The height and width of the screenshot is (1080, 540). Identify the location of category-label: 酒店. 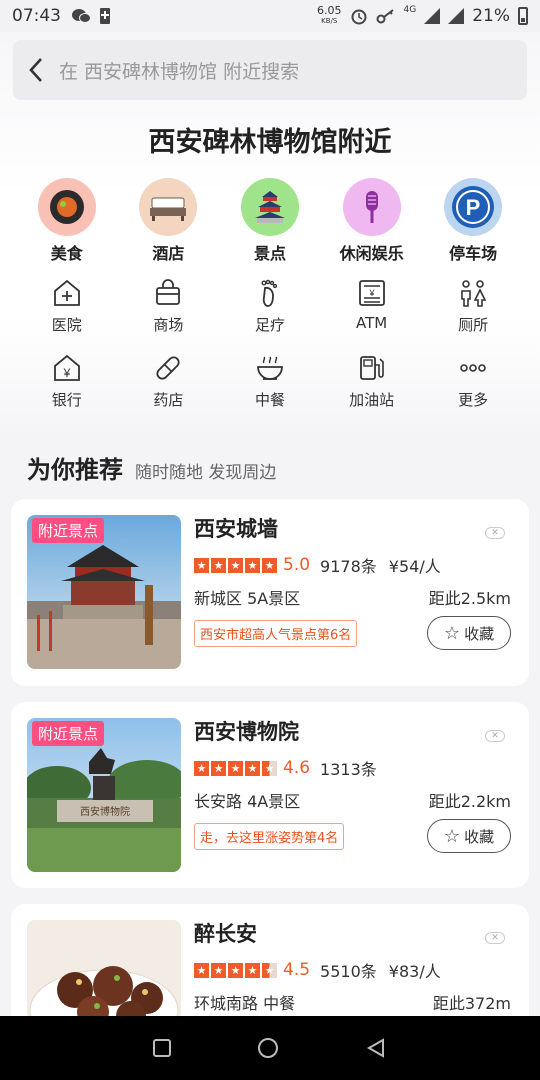
(168, 253).